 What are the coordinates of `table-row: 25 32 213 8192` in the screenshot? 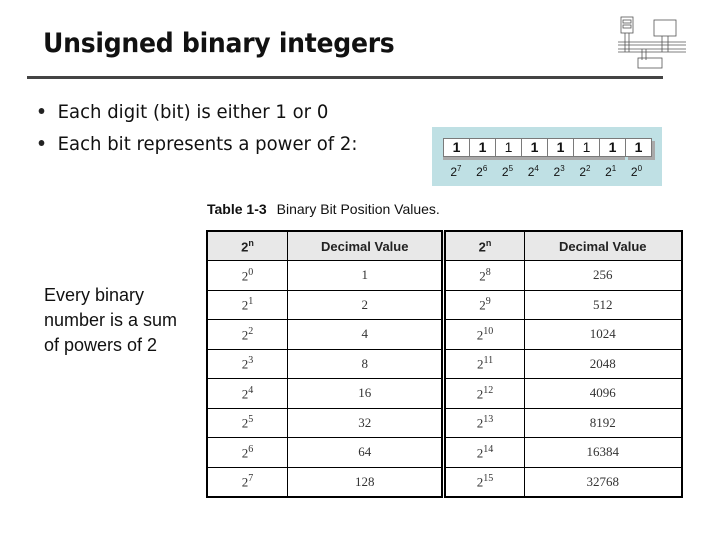 It's located at (444, 422).